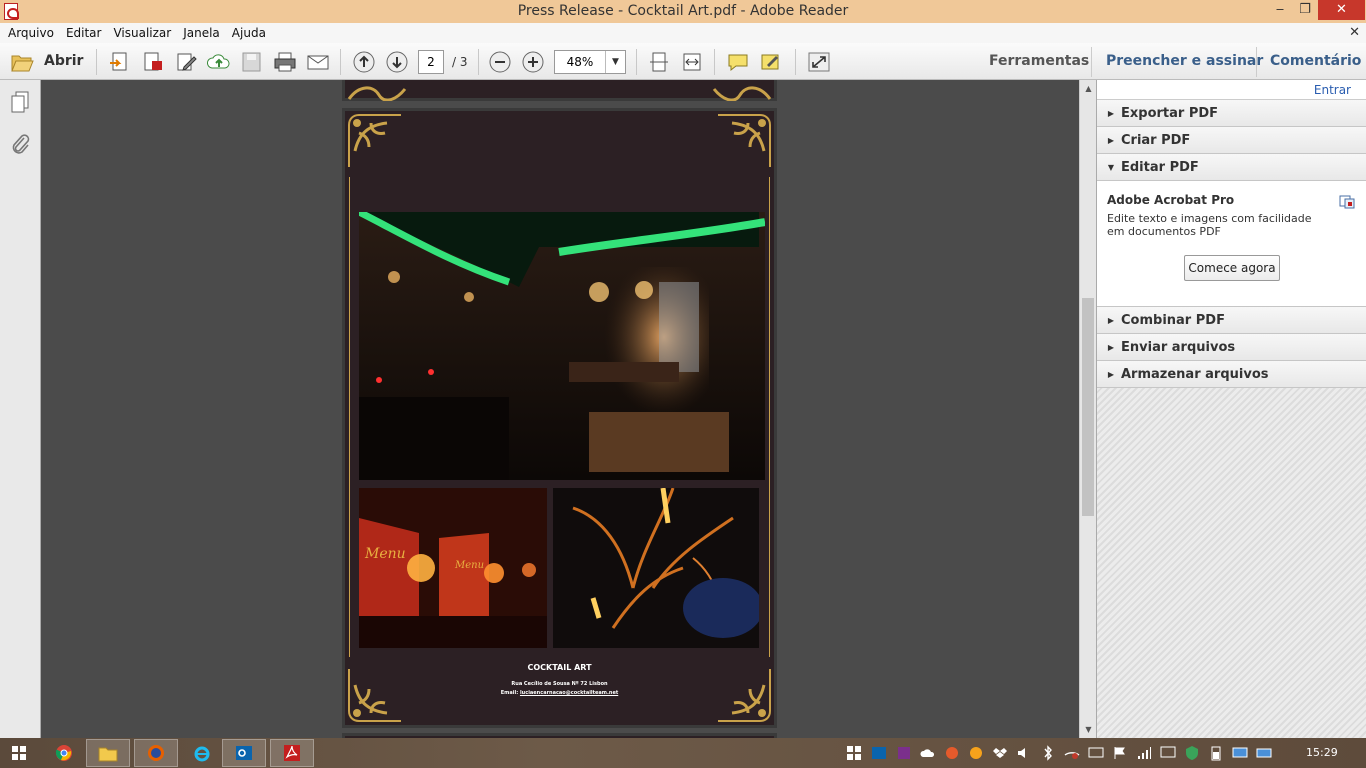 Image resolution: width=1366 pixels, height=768 pixels. What do you see at coordinates (854, 753) in the screenshot?
I see `tray-windows-icon` at bounding box center [854, 753].